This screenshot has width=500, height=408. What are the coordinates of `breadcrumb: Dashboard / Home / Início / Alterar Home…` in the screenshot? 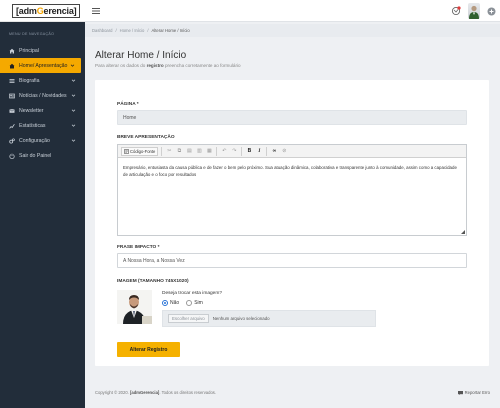 It's located at (292, 30).